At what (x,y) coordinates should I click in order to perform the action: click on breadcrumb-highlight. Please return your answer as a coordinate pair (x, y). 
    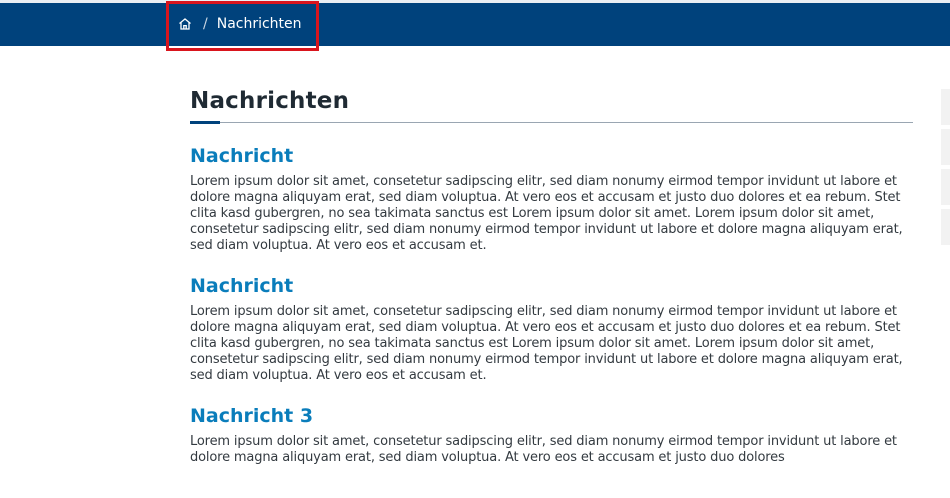
    Looking at the image, I should click on (242, 26).